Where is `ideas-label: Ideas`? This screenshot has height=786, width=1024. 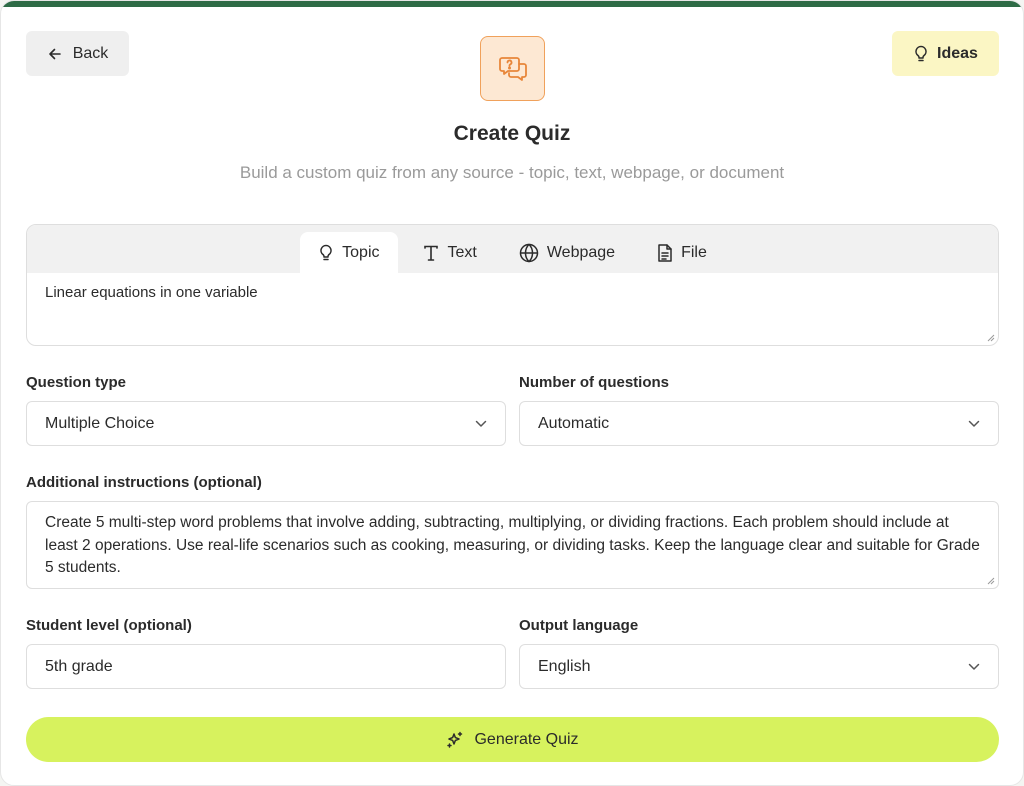 ideas-label: Ideas is located at coordinates (957, 53).